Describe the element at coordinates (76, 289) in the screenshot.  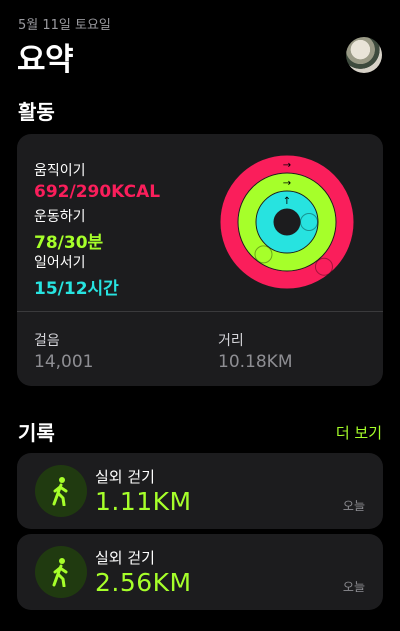
I see `stand-value: 15/12시간` at that location.